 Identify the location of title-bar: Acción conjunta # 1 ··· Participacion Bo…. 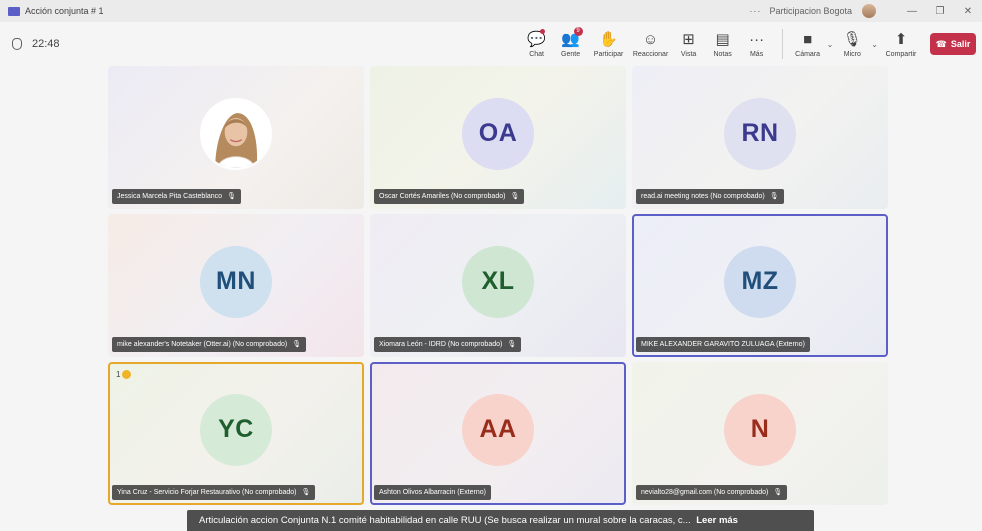
(491, 11).